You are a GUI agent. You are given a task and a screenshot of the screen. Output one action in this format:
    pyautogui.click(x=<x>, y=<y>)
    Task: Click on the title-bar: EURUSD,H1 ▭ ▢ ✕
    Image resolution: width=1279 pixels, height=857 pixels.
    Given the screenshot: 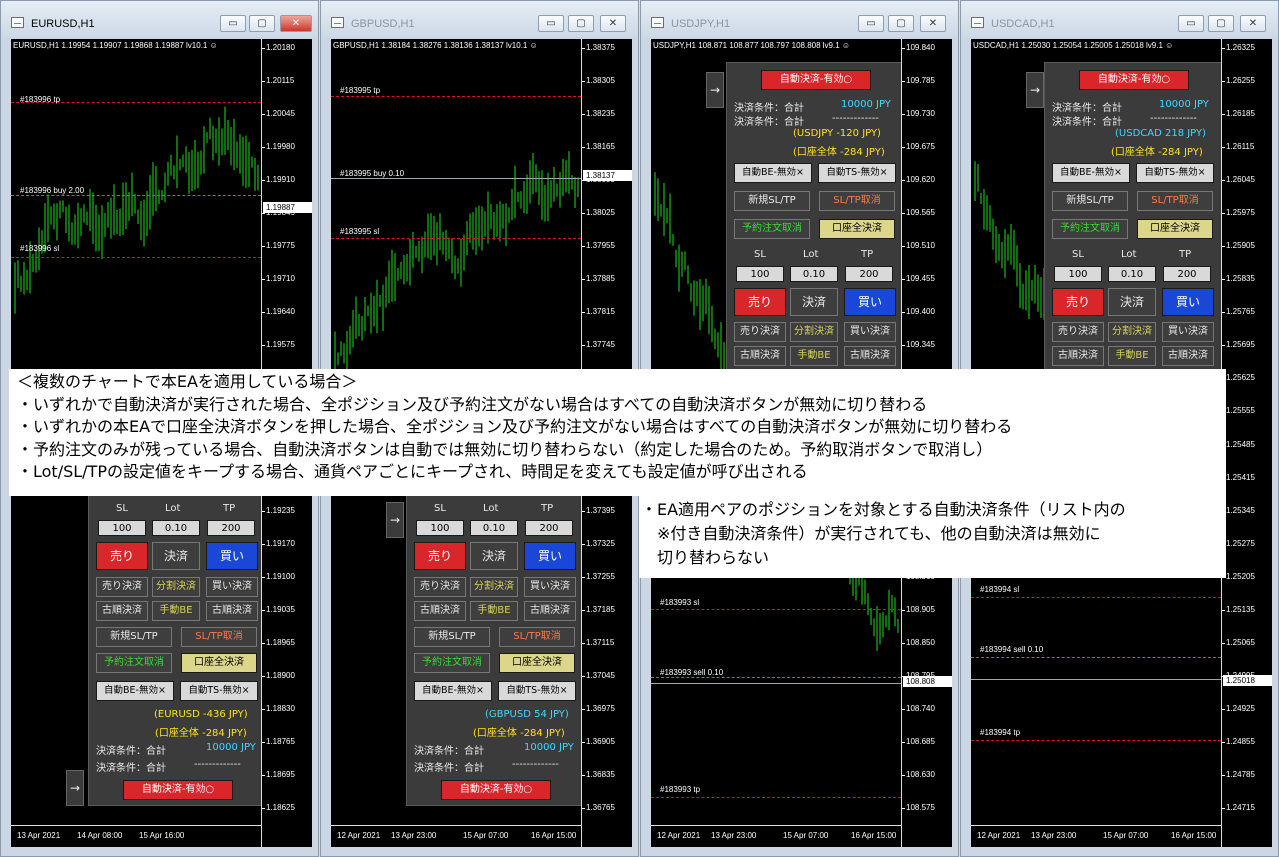 What is the action you would take?
    pyautogui.click(x=159, y=19)
    